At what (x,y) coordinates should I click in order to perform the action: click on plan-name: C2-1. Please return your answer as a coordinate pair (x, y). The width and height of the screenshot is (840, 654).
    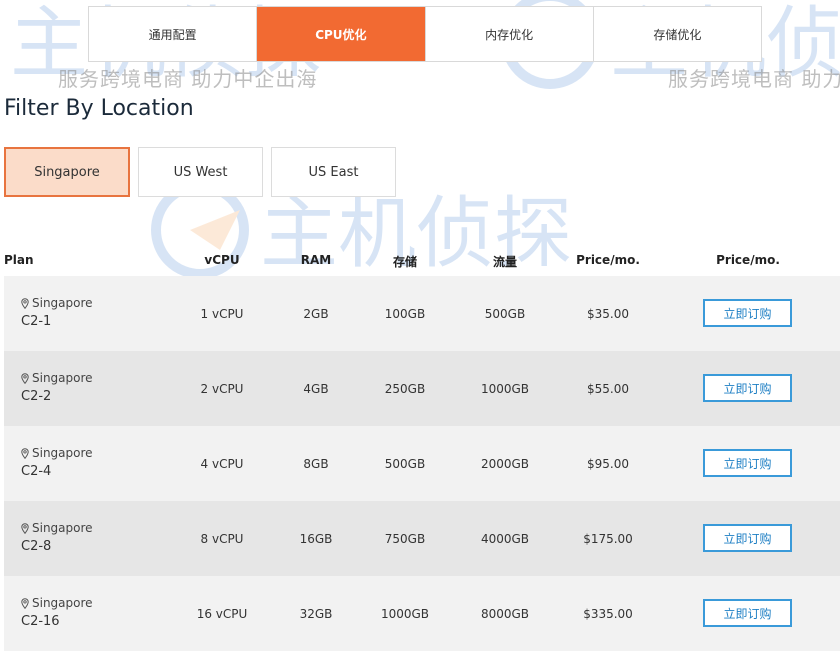
    Looking at the image, I should click on (36, 321).